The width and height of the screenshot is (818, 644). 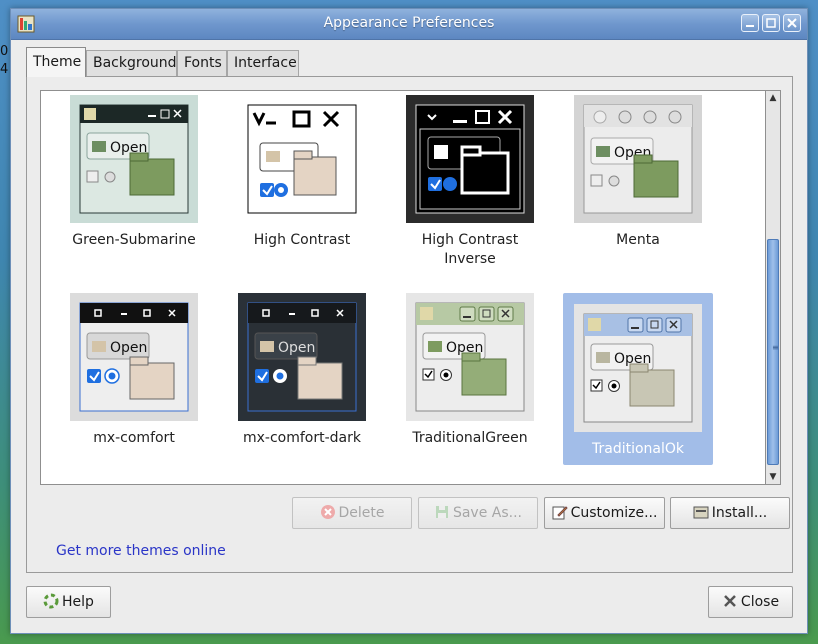 I want to click on install-icon, so click(x=701, y=512).